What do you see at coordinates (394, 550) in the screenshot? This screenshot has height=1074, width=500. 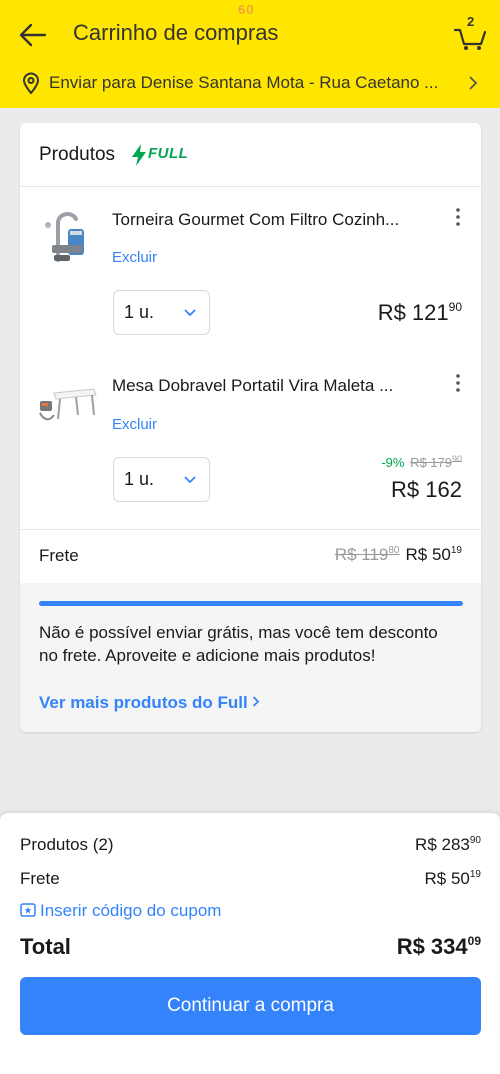 I see `freight-original-cents: 80` at bounding box center [394, 550].